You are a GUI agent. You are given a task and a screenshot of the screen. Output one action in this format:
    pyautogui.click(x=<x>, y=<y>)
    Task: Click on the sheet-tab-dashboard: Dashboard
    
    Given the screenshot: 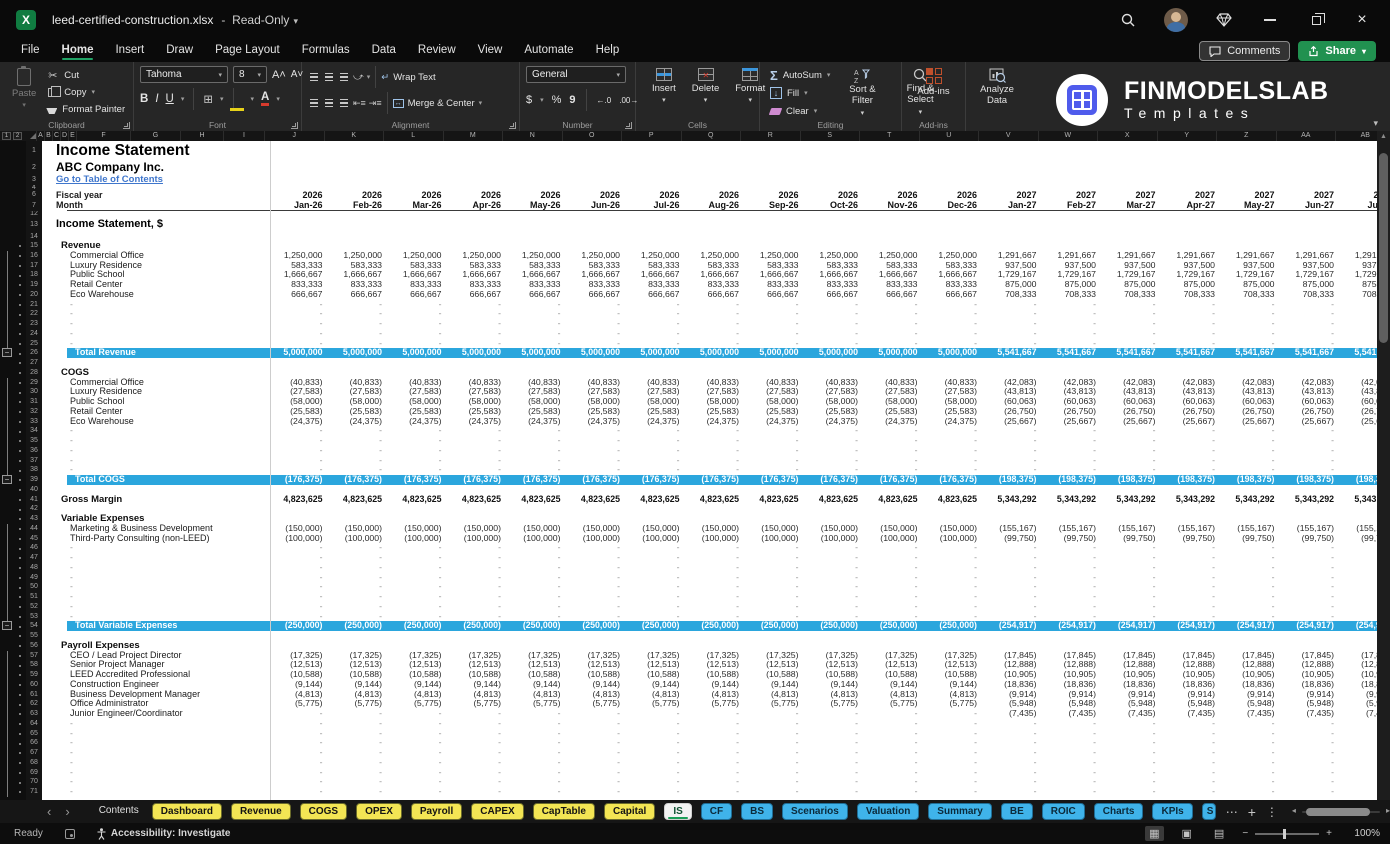 What is the action you would take?
    pyautogui.click(x=186, y=811)
    